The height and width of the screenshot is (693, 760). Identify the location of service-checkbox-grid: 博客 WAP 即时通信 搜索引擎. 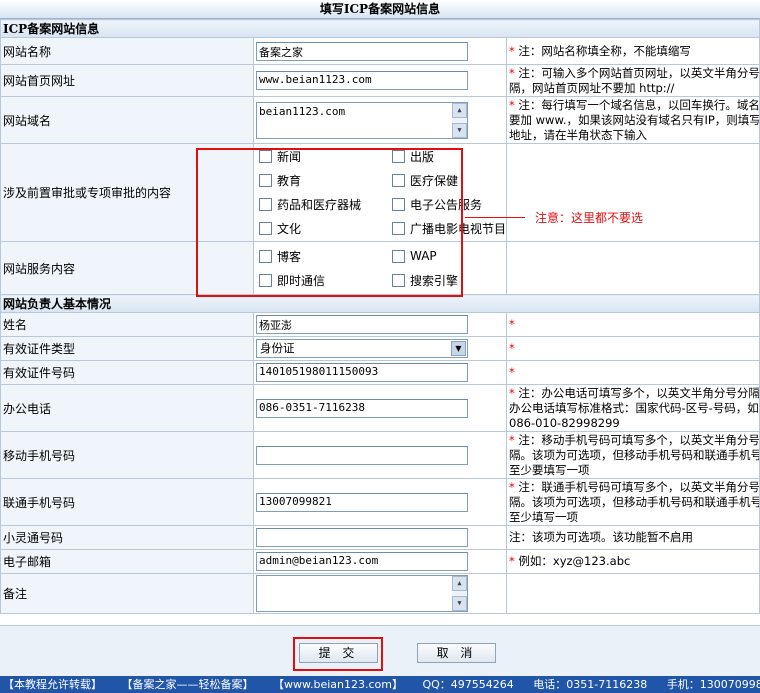
(380, 268).